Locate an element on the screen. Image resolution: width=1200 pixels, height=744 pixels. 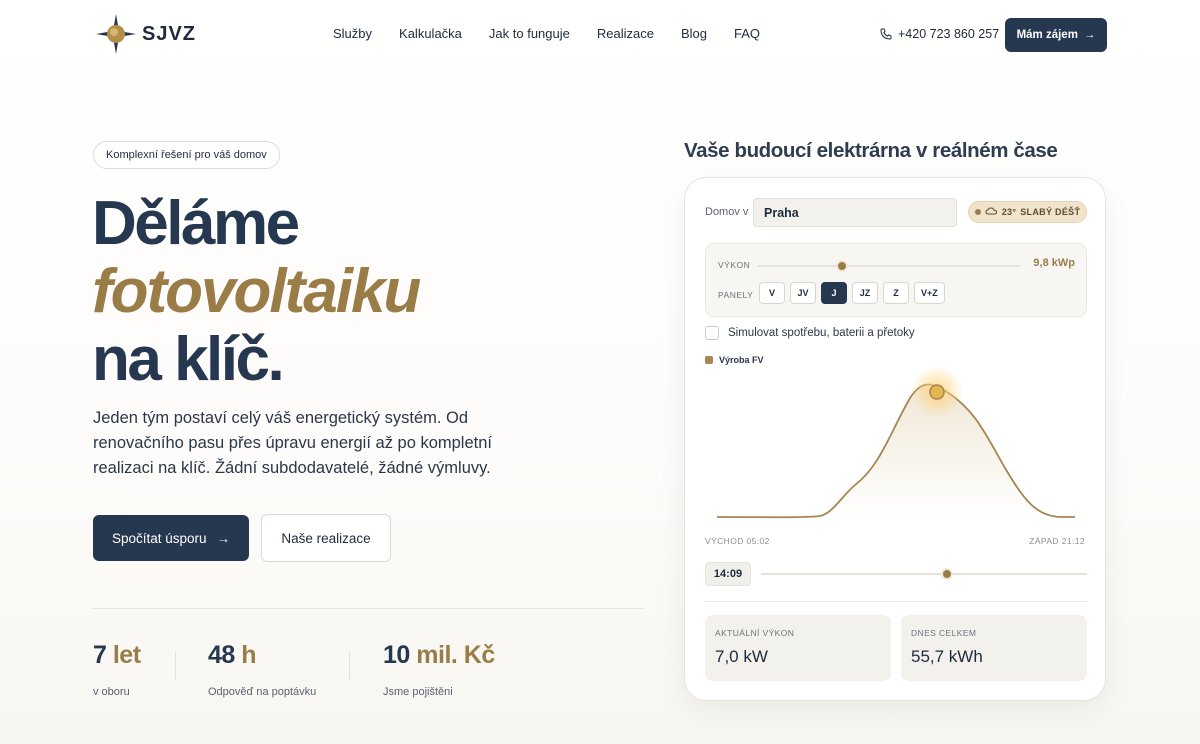
today-total-label: DNES CELKEM is located at coordinates (944, 633).